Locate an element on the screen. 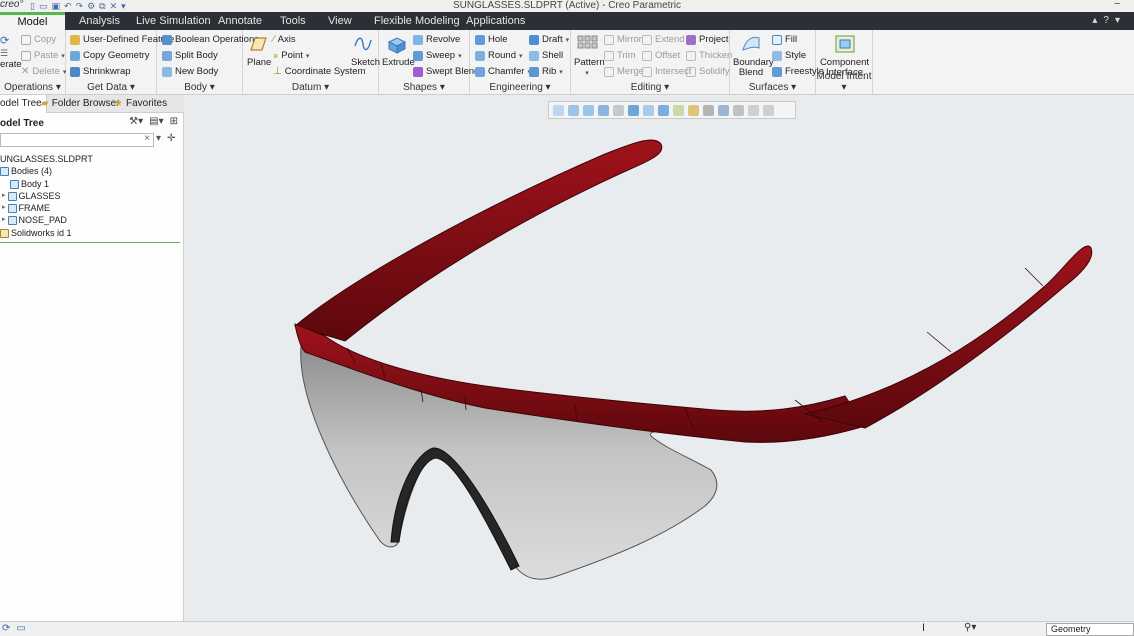 The height and width of the screenshot is (636, 1134). pattern-button: Pattern ▾ is located at coordinates (589, 56).